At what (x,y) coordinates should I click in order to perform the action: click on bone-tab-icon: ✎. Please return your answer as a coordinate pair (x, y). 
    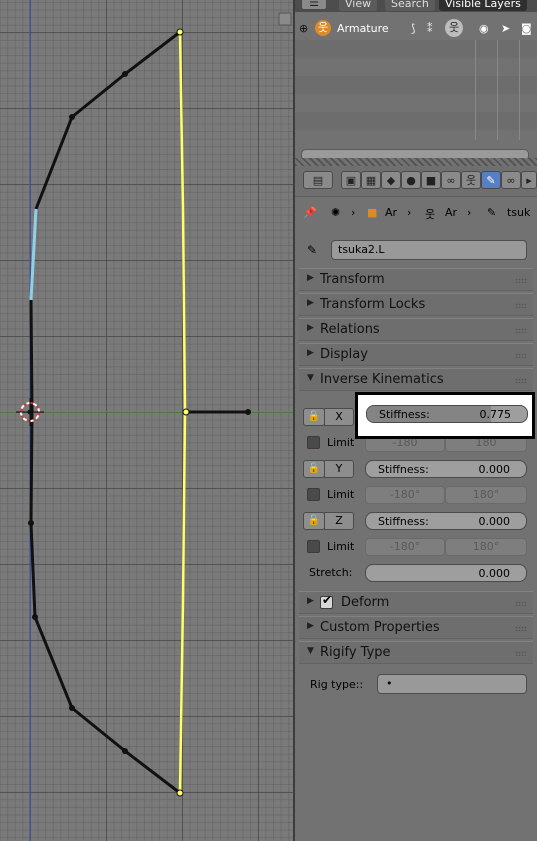
    Looking at the image, I should click on (491, 180).